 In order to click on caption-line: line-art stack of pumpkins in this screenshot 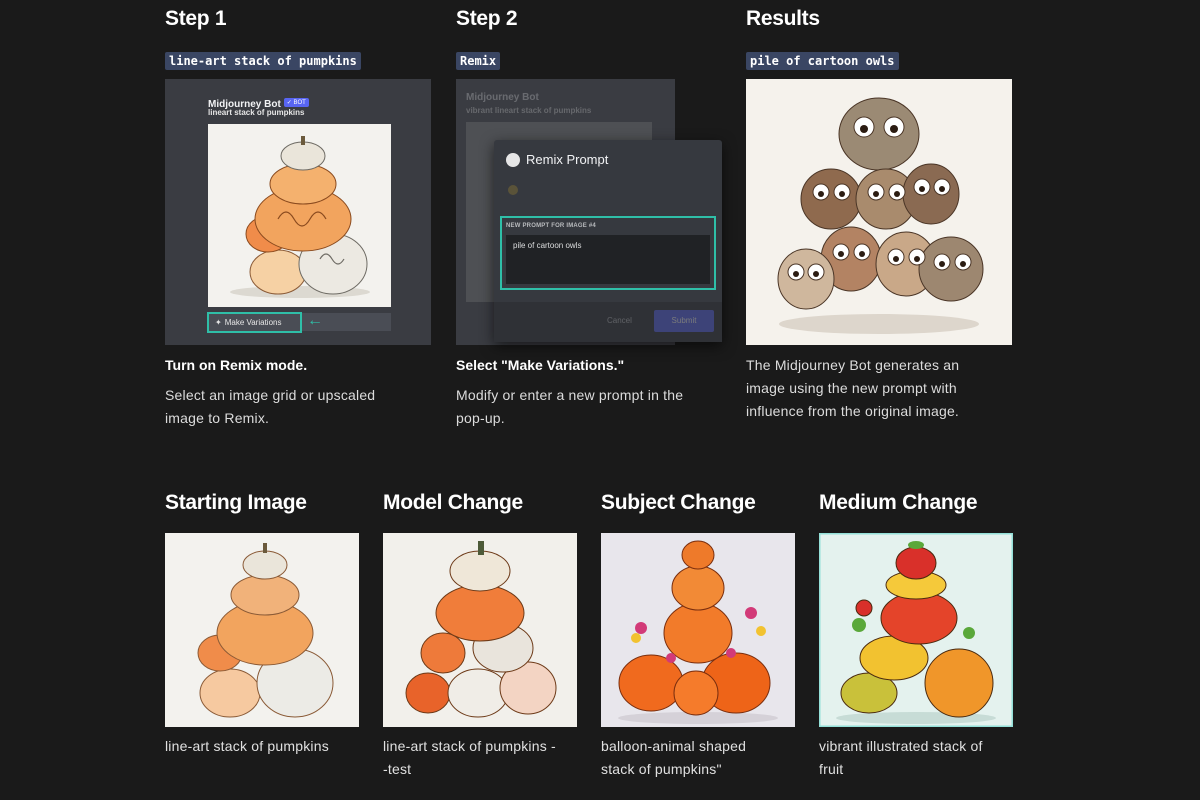, I will do `click(247, 746)`.